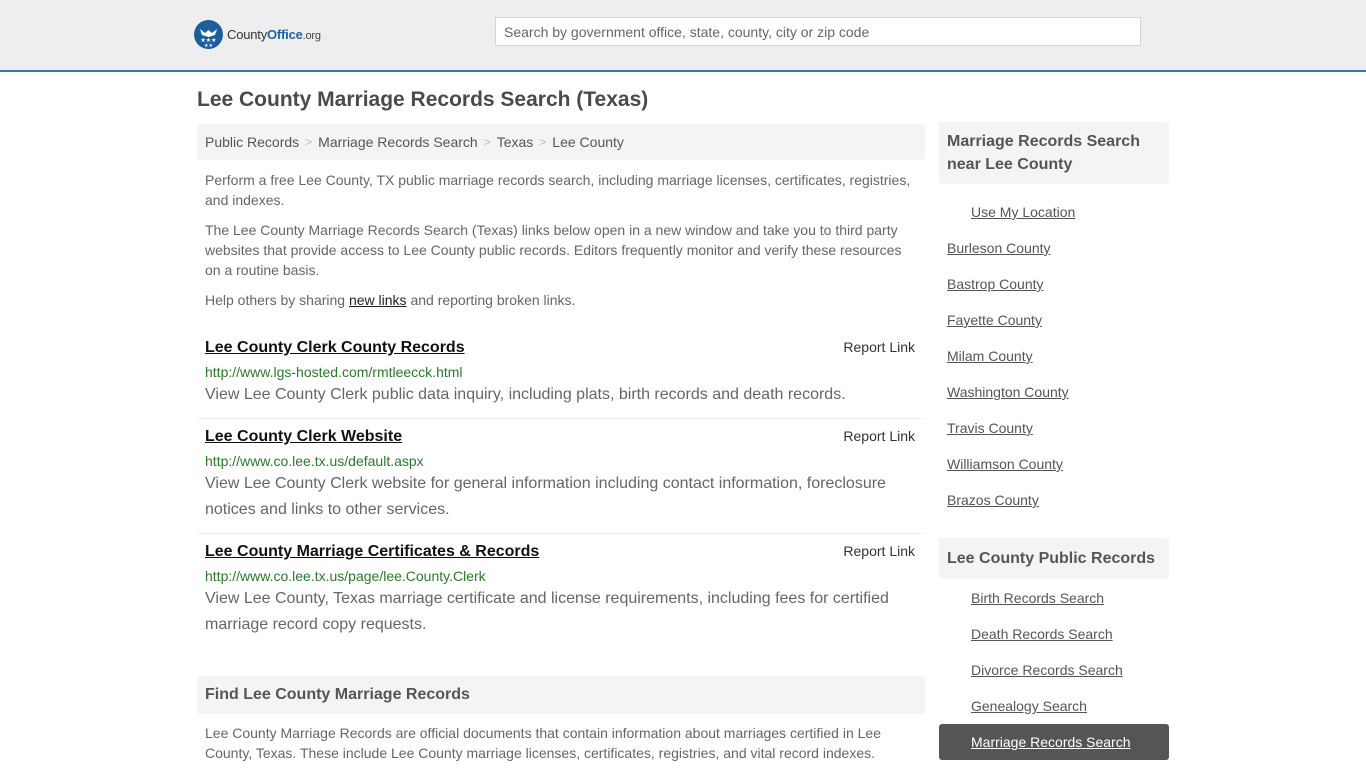 The width and height of the screenshot is (1366, 768). I want to click on nearby-county-item: Burleson County, so click(1054, 248).